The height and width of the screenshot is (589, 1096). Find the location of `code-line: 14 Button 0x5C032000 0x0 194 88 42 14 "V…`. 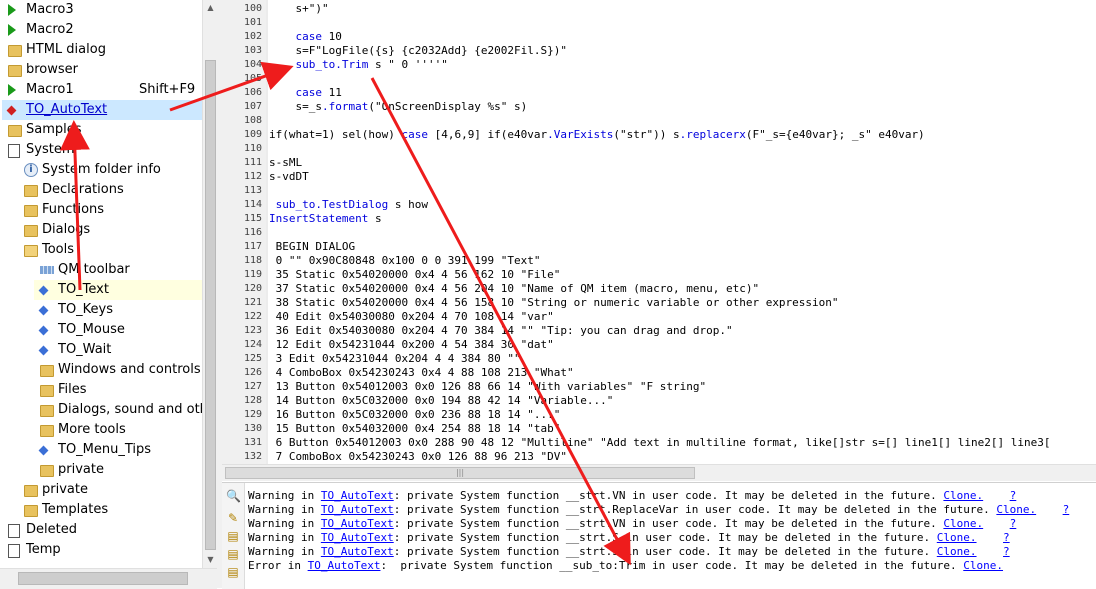

code-line: 14 Button 0x5C032000 0x0 194 88 42 14 "V… is located at coordinates (441, 401).